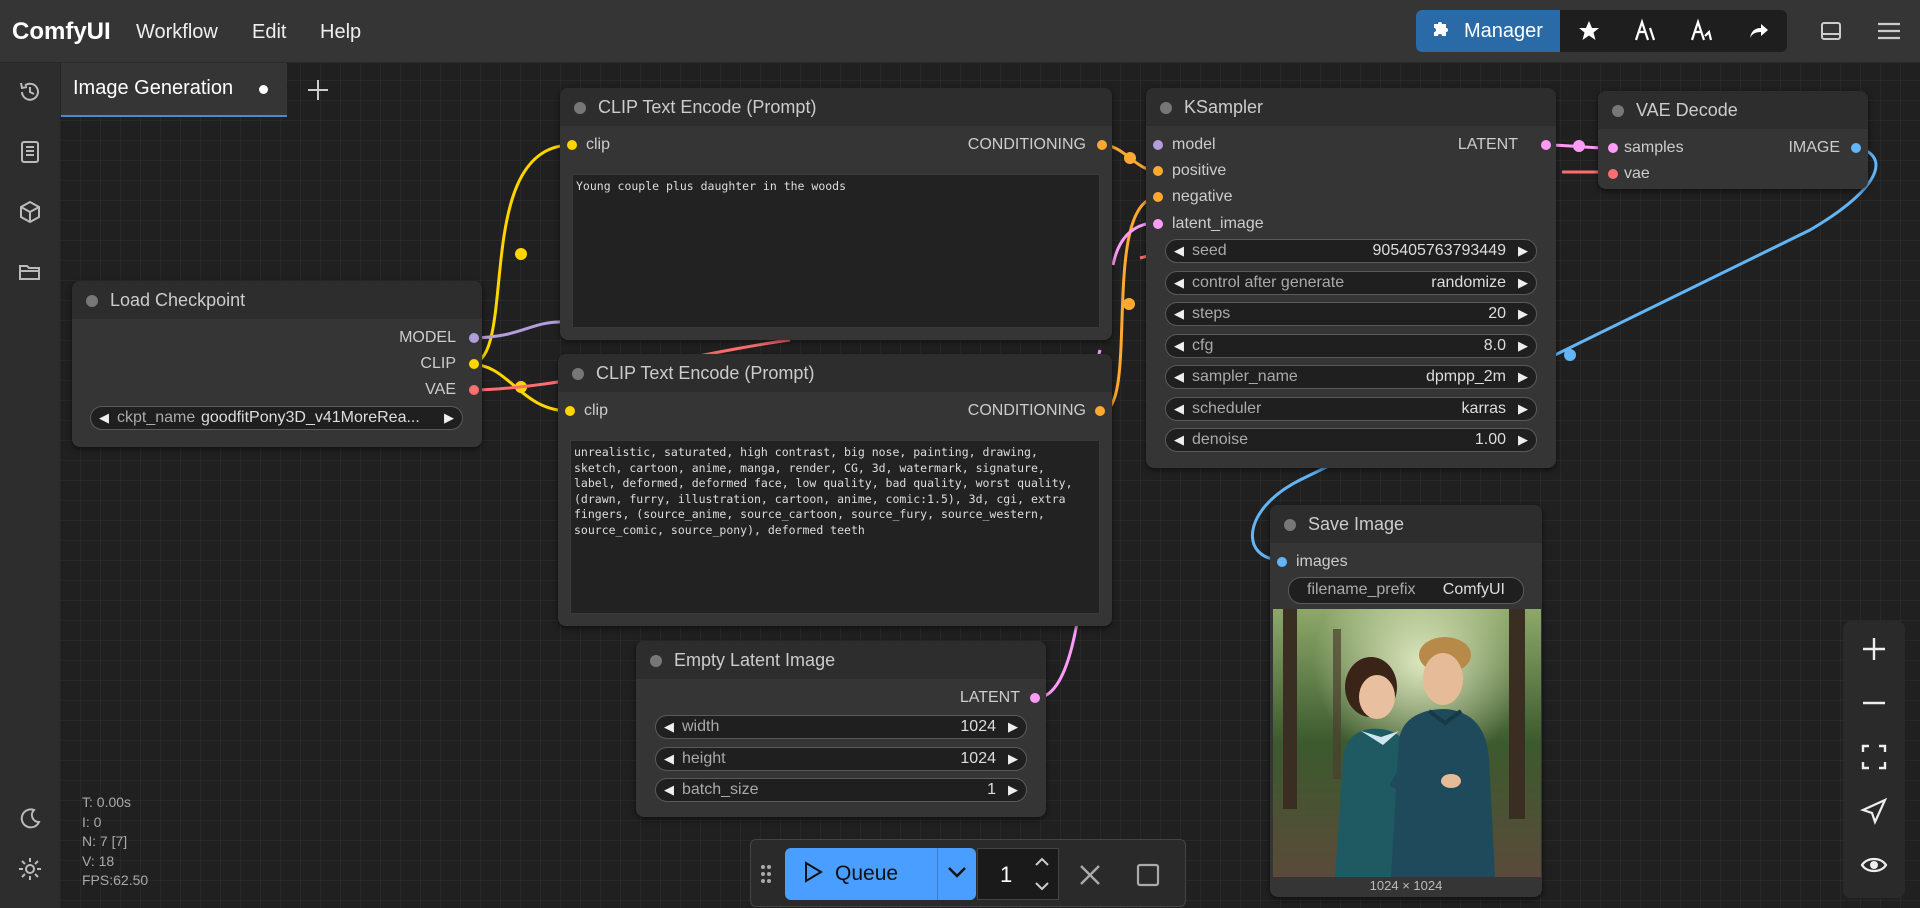 The height and width of the screenshot is (908, 1920). Describe the element at coordinates (1158, 145) in the screenshot. I see `input-slot-model` at that location.